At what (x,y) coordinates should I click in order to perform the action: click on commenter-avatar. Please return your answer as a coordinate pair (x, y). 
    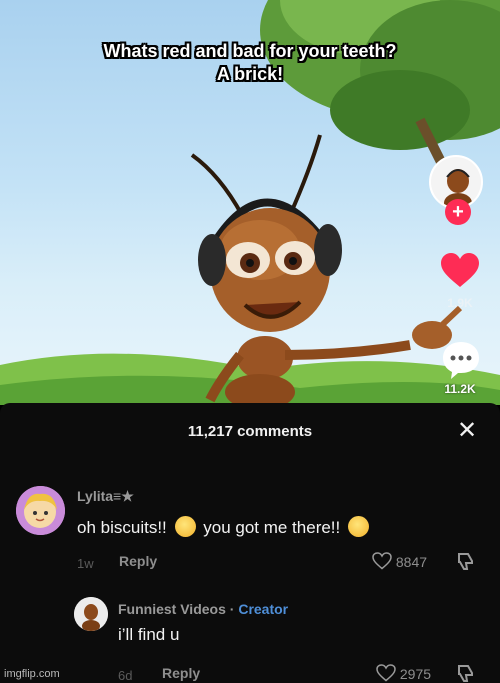
    Looking at the image, I should click on (40, 510).